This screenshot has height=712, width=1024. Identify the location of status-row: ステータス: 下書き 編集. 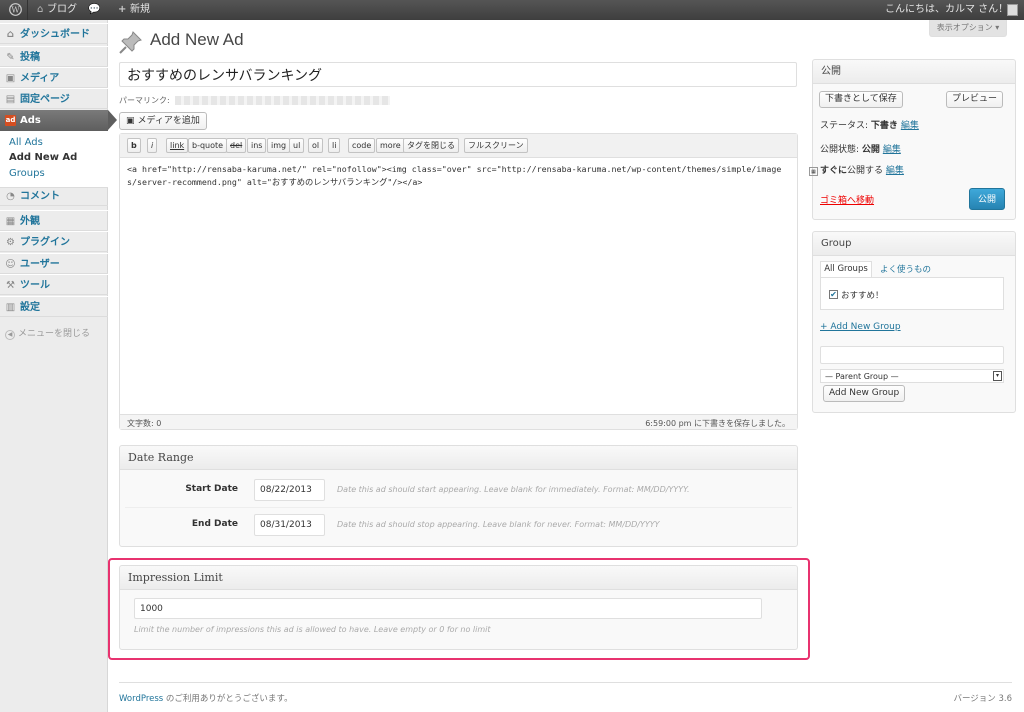
(869, 126).